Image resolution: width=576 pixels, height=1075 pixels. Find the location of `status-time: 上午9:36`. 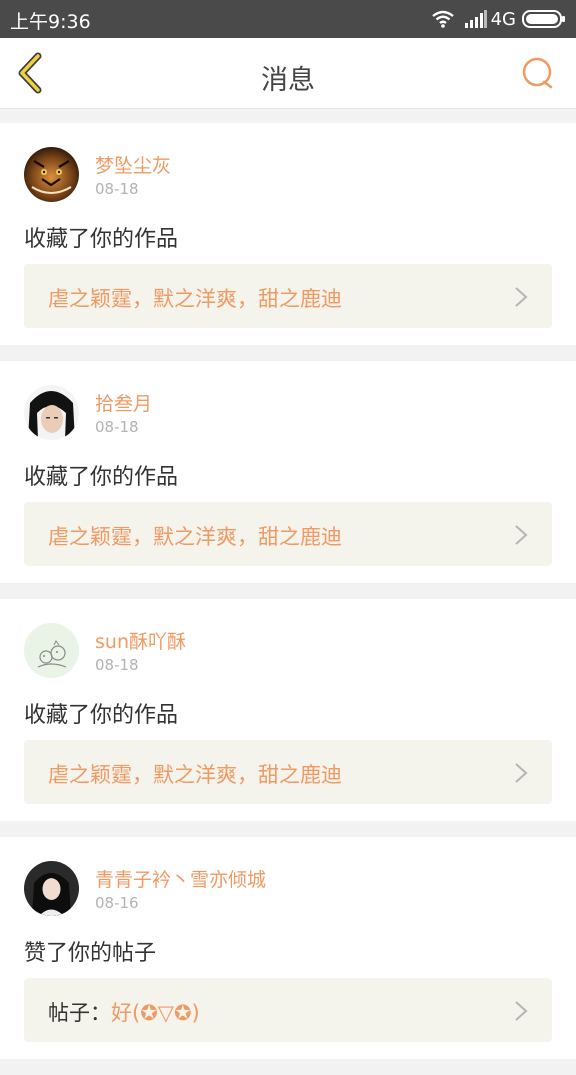

status-time: 上午9:36 is located at coordinates (50, 22).